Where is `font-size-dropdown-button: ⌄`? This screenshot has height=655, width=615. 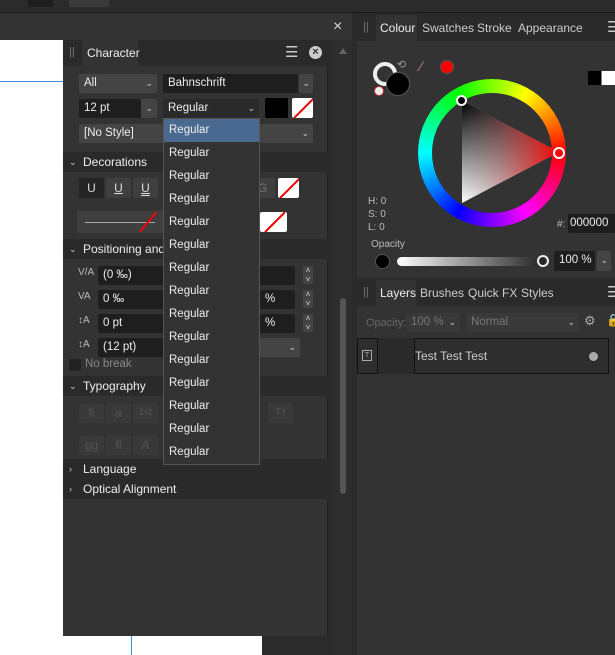 font-size-dropdown-button: ⌄ is located at coordinates (149, 108).